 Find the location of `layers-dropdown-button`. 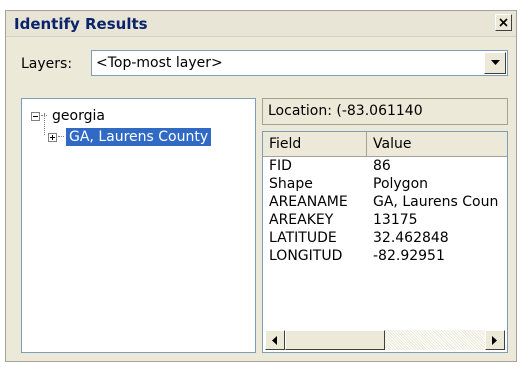

layers-dropdown-button is located at coordinates (495, 63).